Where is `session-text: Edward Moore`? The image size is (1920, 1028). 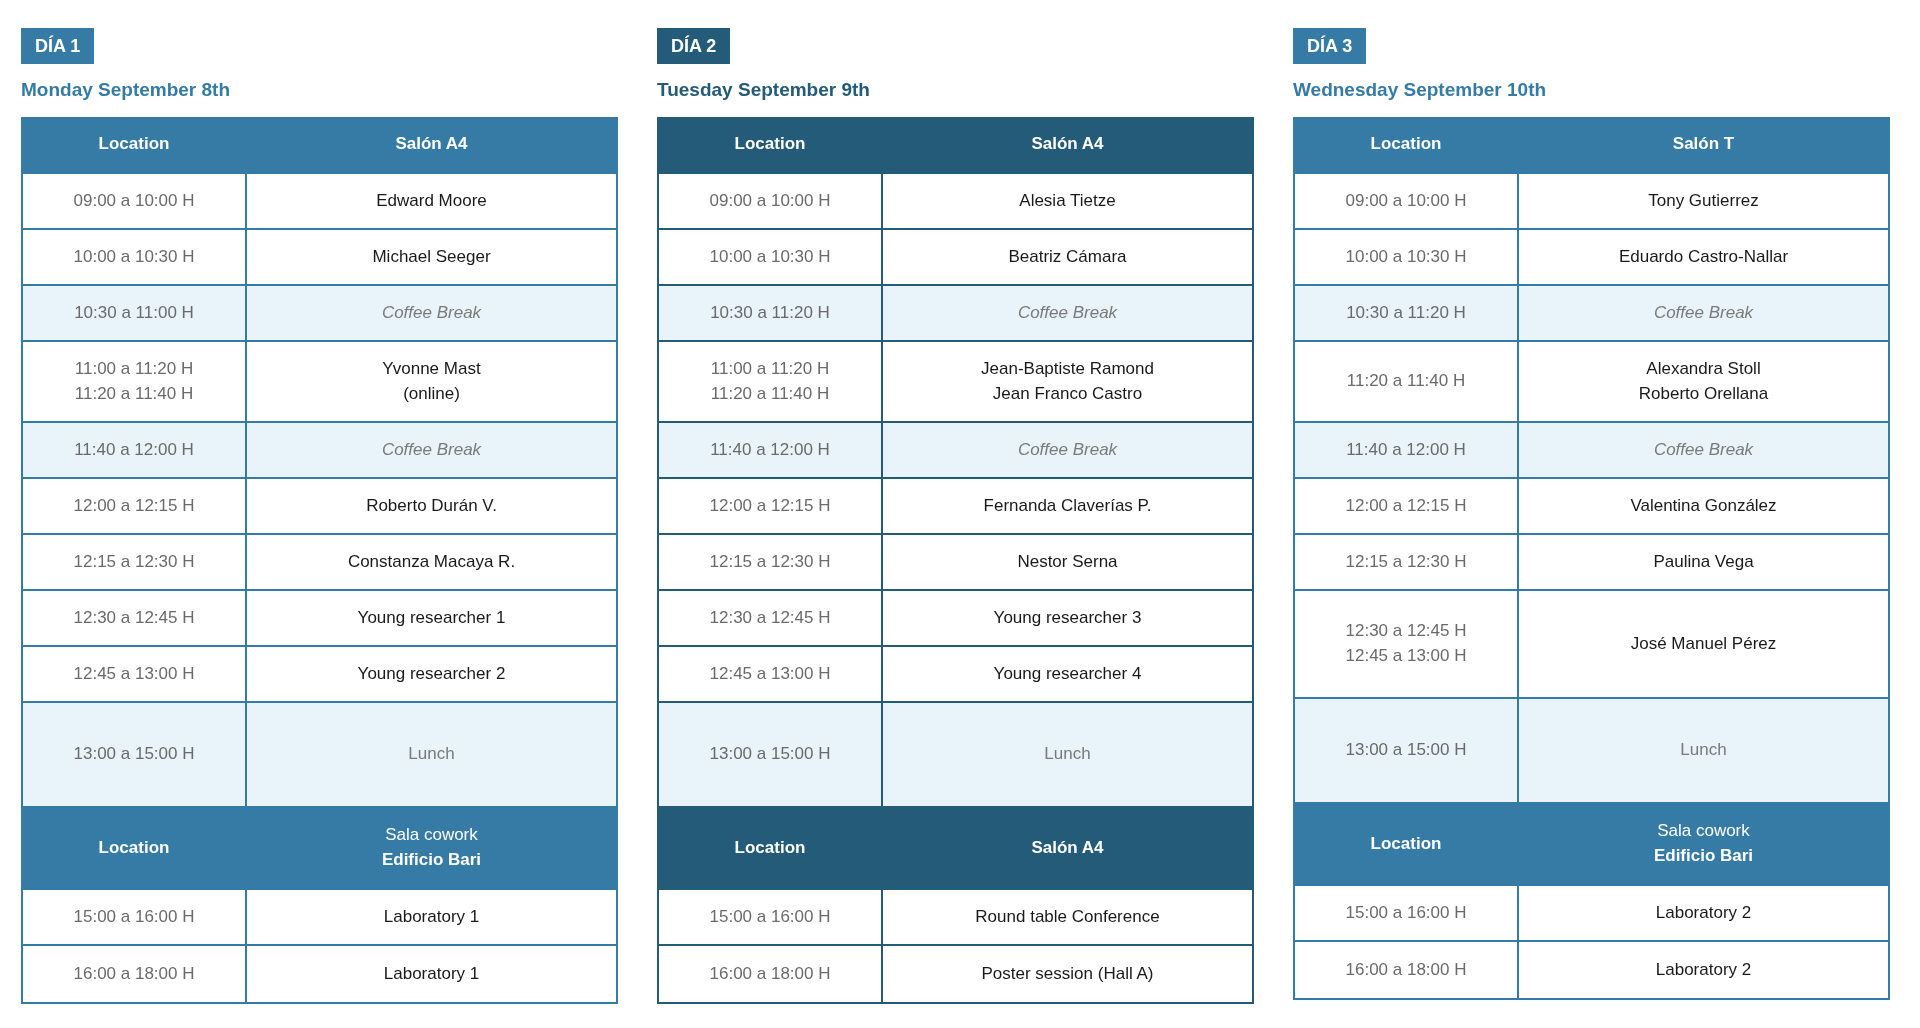 session-text: Edward Moore is located at coordinates (431, 200).